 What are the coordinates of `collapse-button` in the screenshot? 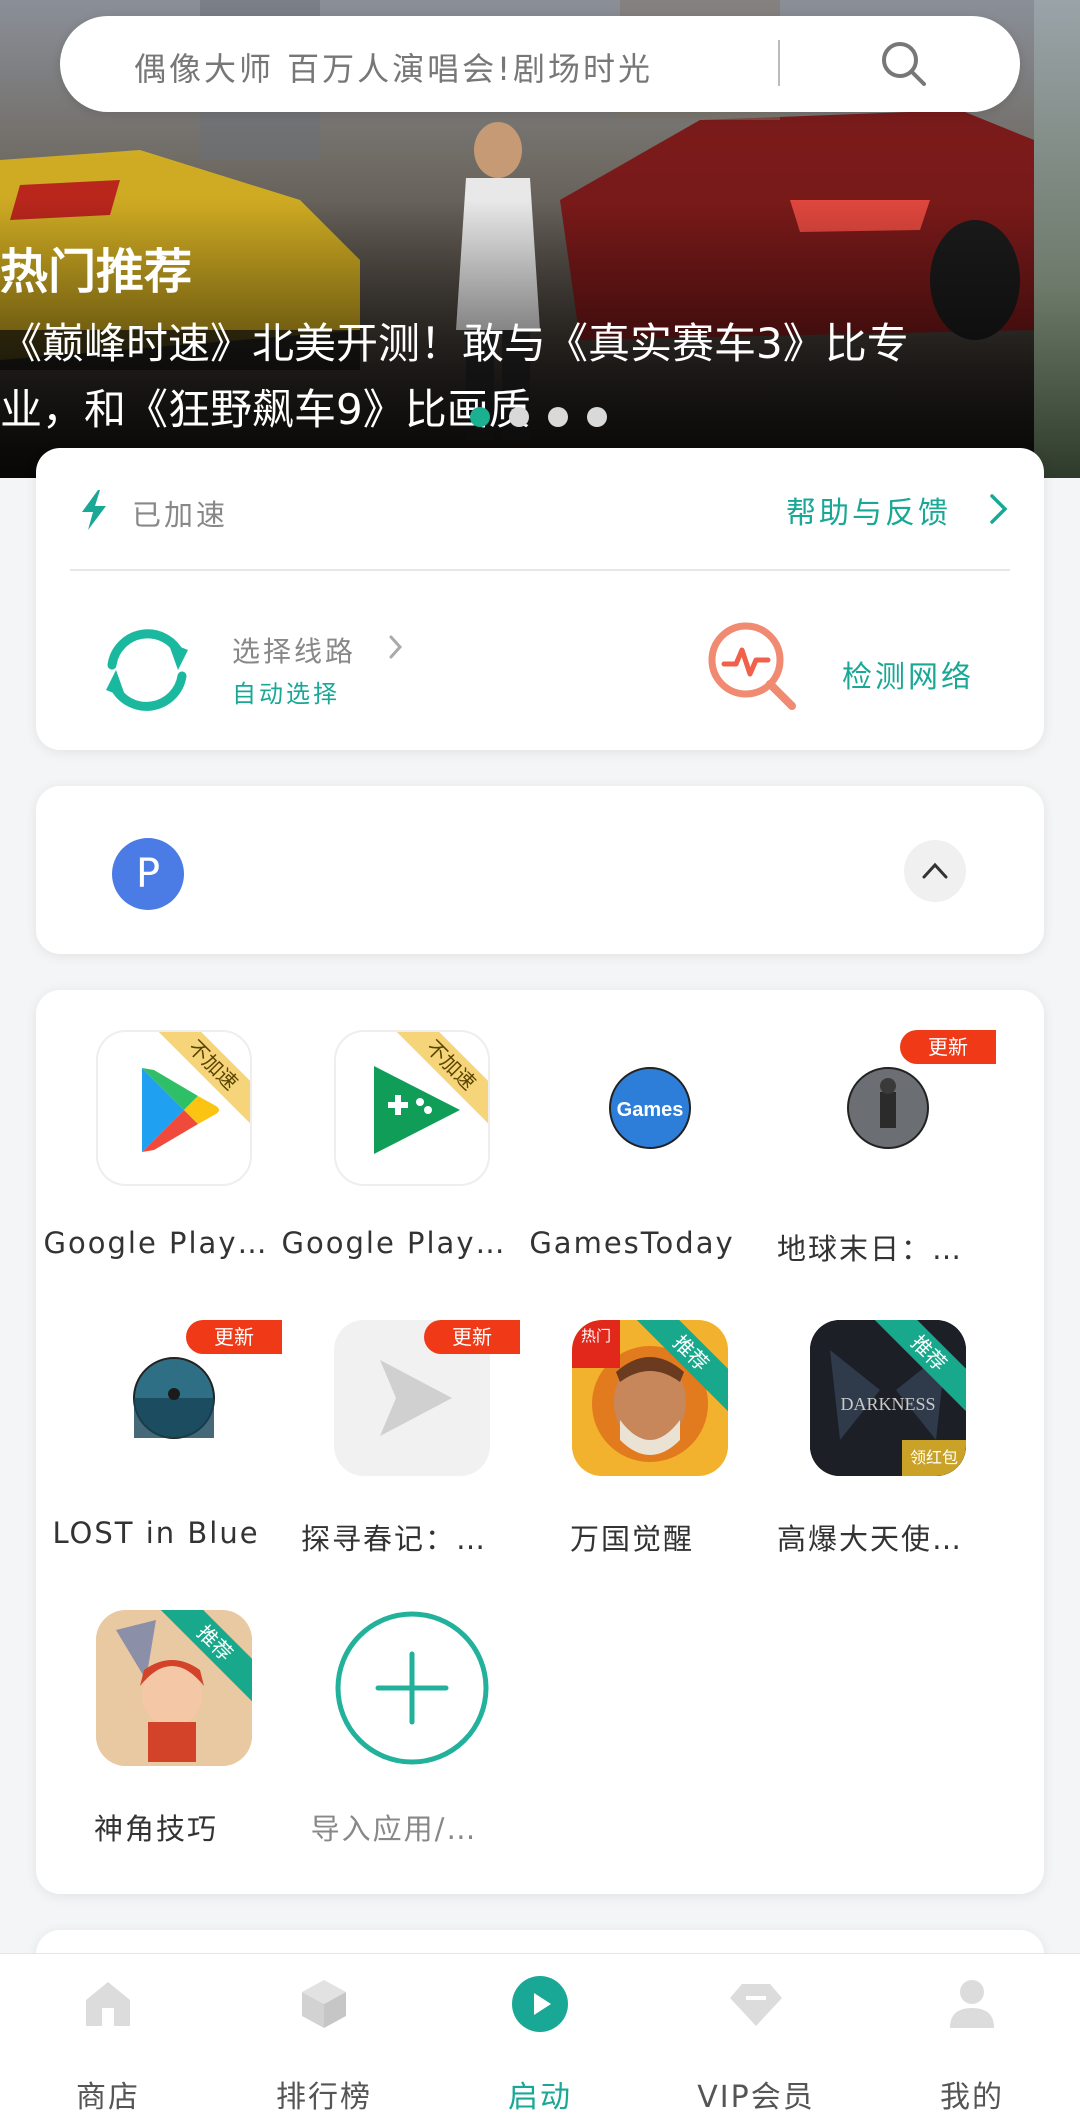 It's located at (935, 871).